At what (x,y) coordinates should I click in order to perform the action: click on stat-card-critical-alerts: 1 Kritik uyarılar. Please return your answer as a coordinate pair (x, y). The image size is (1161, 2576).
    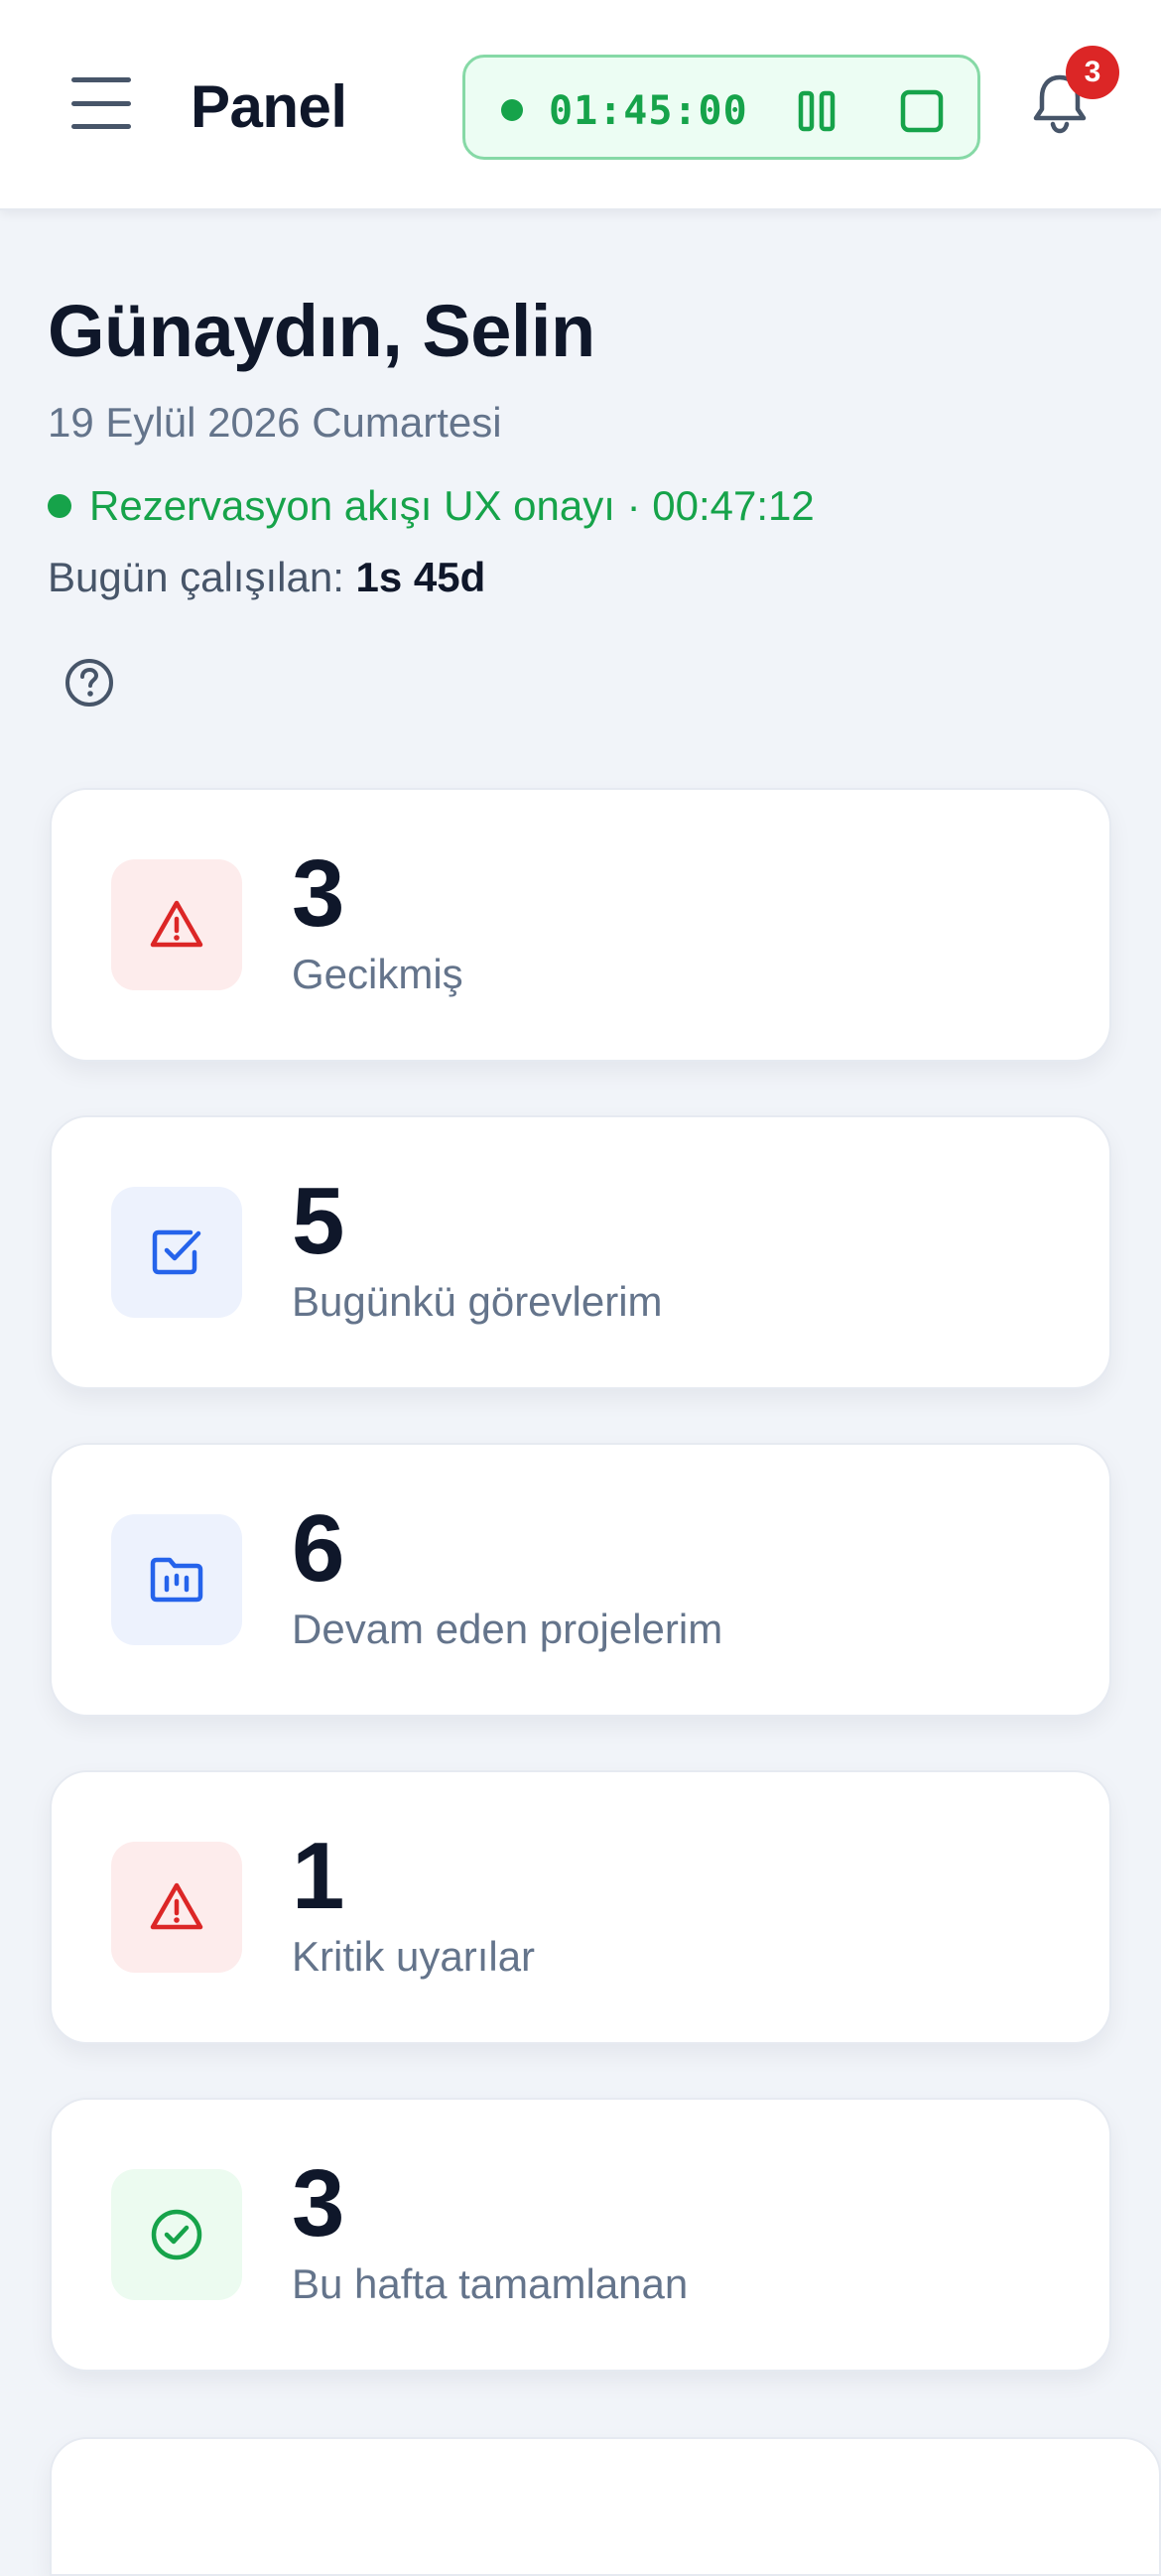
    Looking at the image, I should click on (580, 1907).